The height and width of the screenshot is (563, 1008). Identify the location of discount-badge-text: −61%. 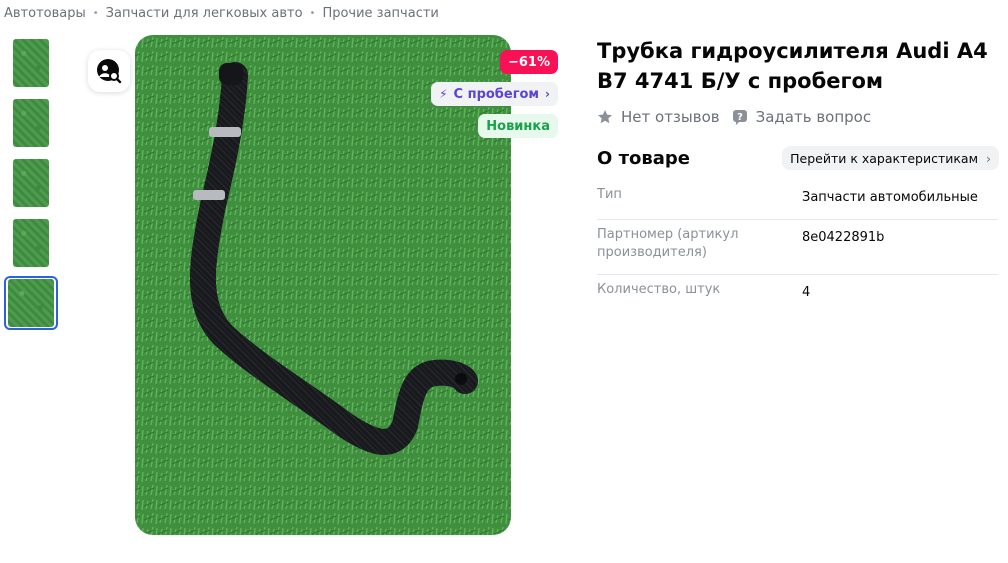
(528, 62).